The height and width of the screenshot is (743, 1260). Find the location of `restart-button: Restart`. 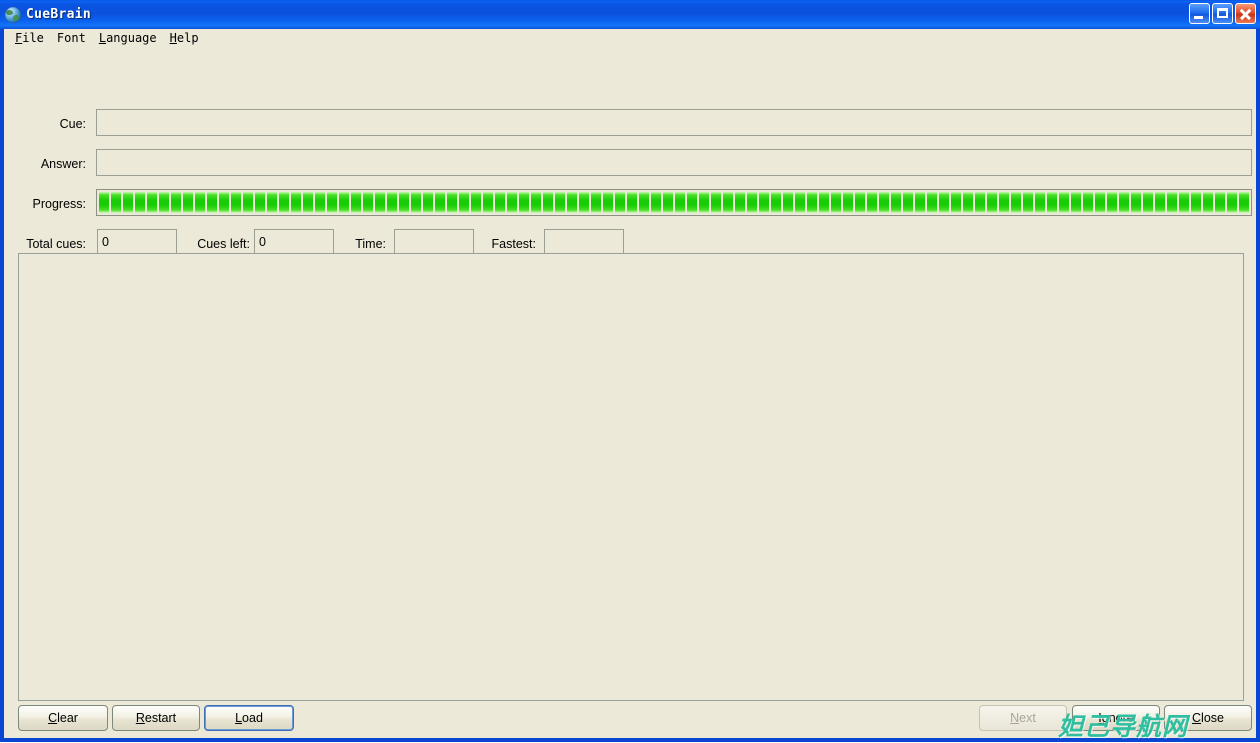

restart-button: Restart is located at coordinates (156, 718).